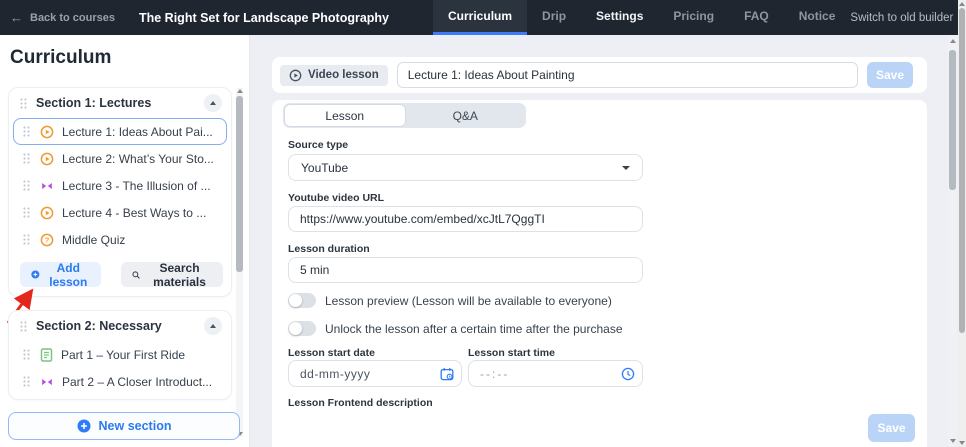 This screenshot has height=447, width=966. What do you see at coordinates (345, 115) in the screenshot?
I see `tab-lesson: Lesson` at bounding box center [345, 115].